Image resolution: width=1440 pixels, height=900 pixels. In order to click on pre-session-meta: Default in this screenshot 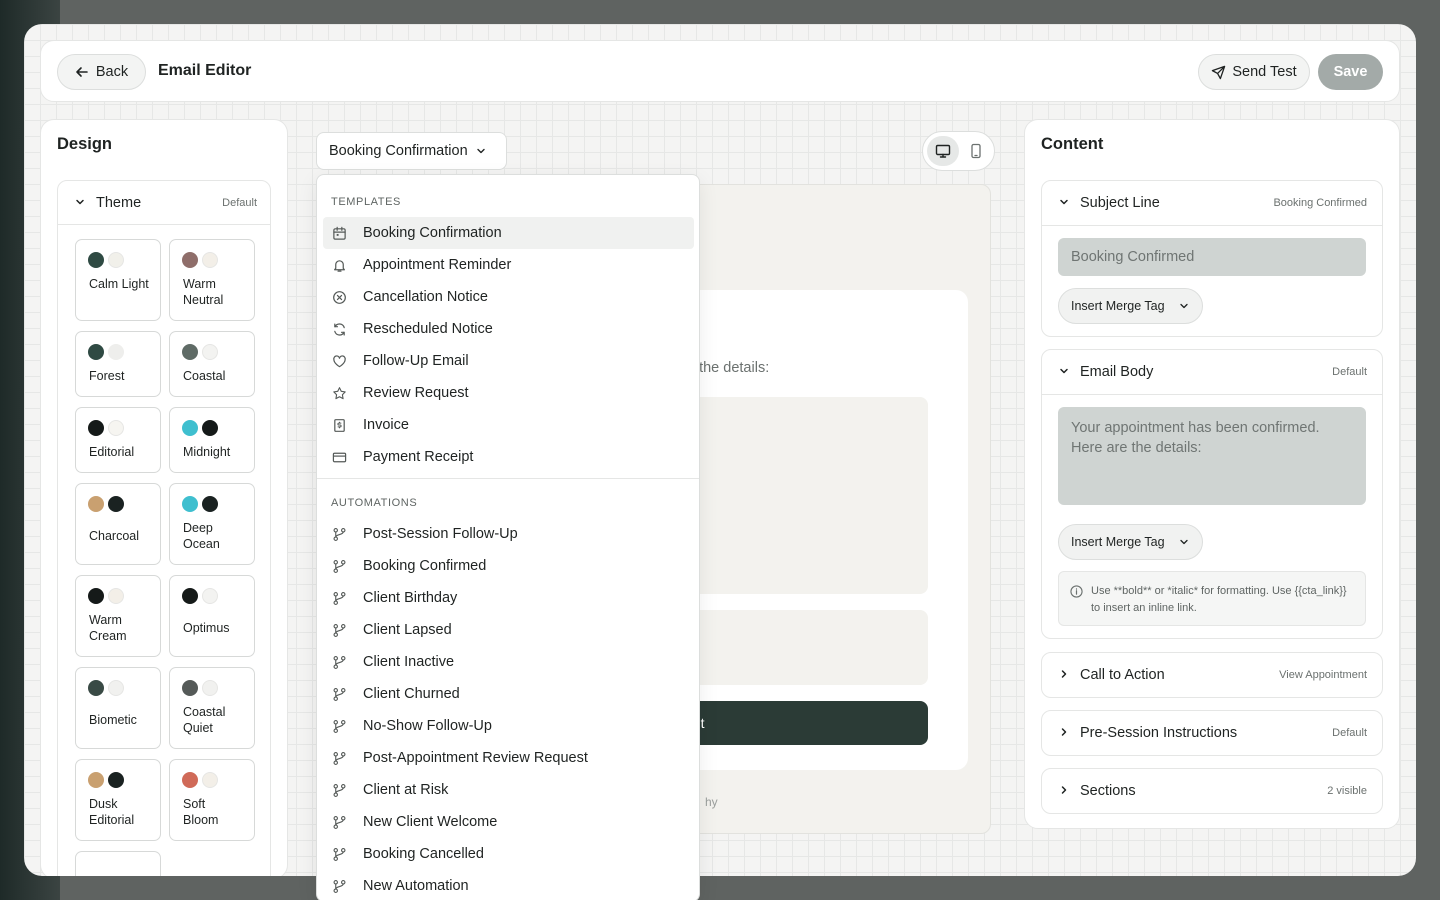, I will do `click(1349, 733)`.